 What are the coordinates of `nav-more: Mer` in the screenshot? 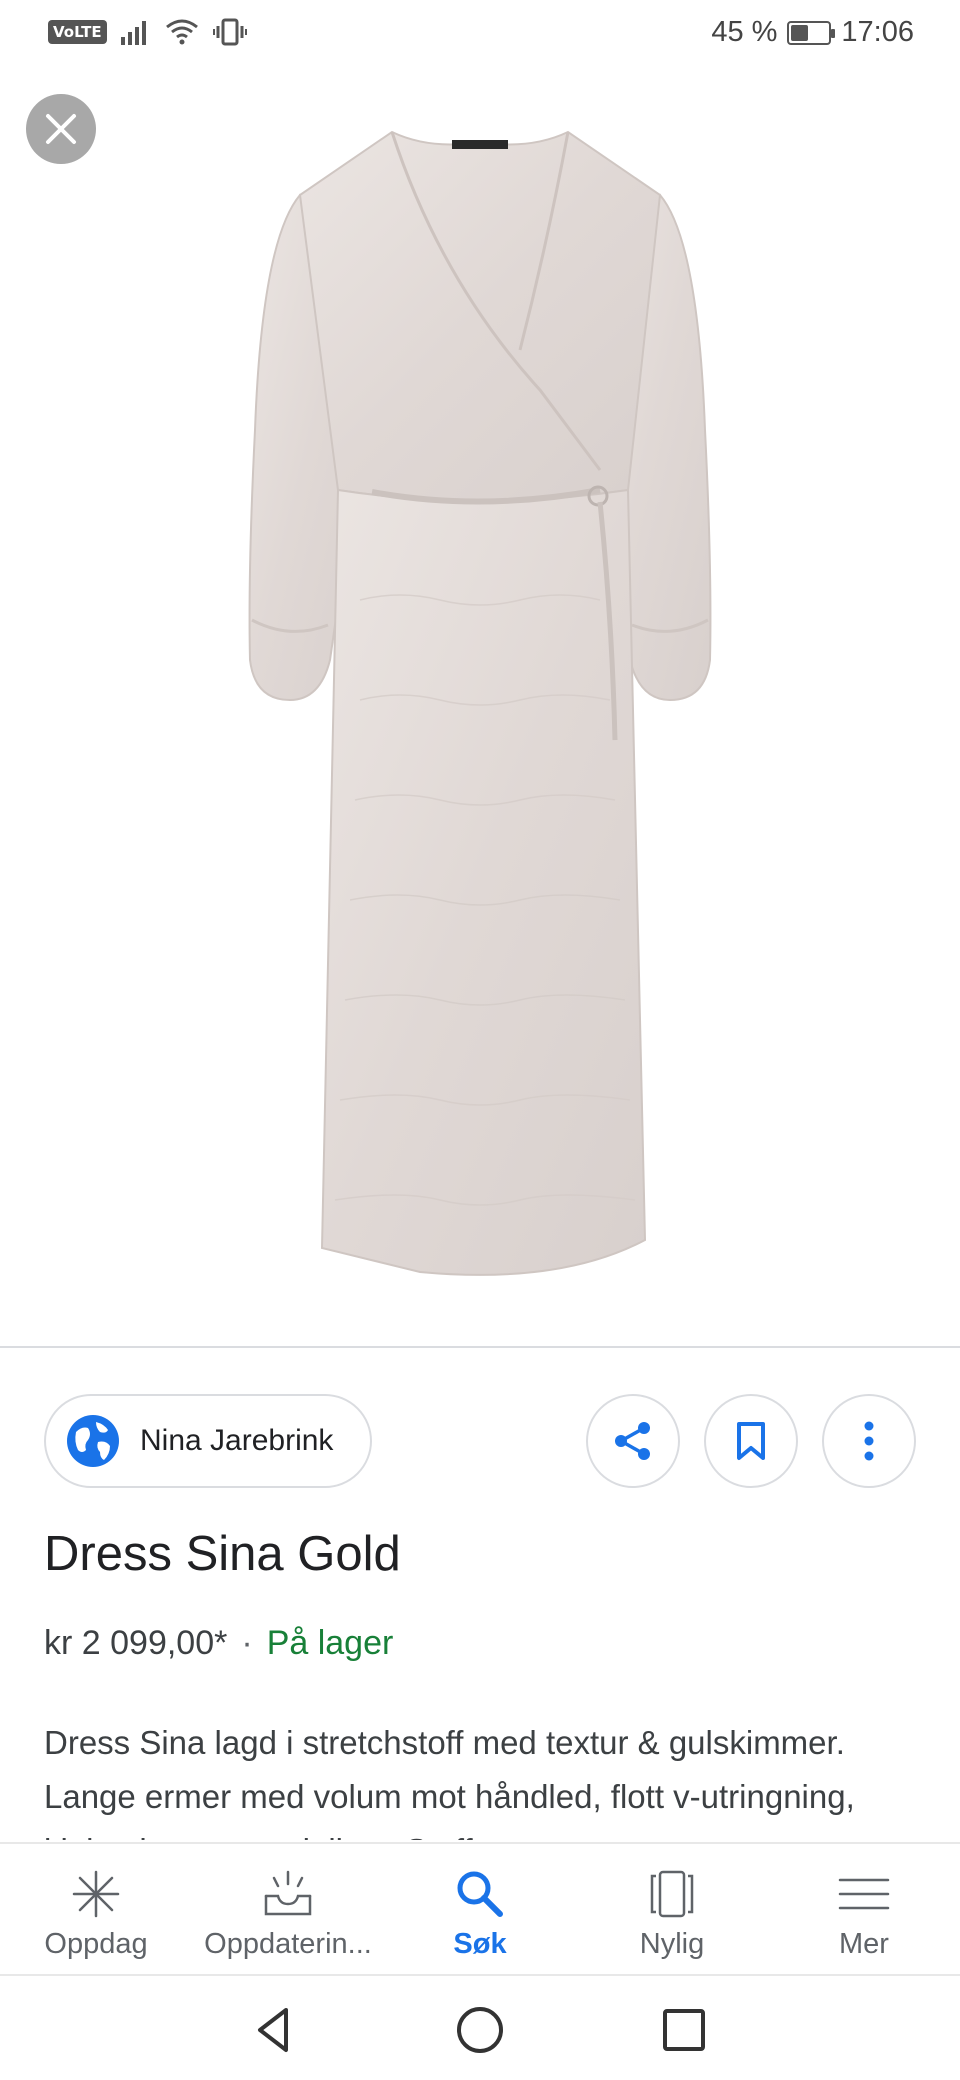 It's located at (864, 1908).